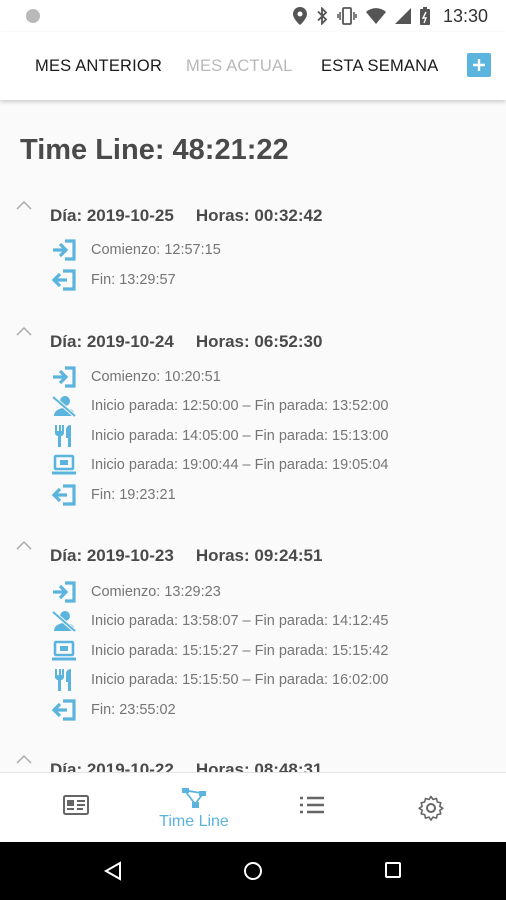 This screenshot has width=506, height=900. What do you see at coordinates (253, 16) in the screenshot?
I see `status-bar: 13:30` at bounding box center [253, 16].